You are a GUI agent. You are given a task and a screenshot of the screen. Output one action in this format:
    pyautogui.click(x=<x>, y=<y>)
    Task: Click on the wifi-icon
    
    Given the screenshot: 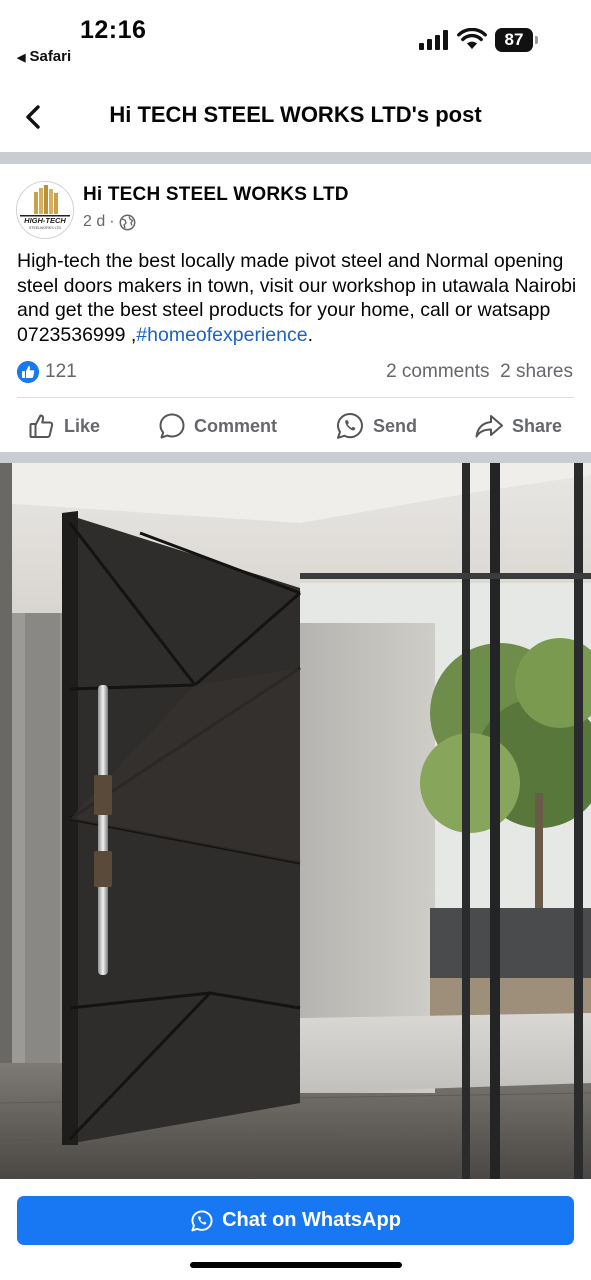 What is the action you would take?
    pyautogui.click(x=472, y=38)
    